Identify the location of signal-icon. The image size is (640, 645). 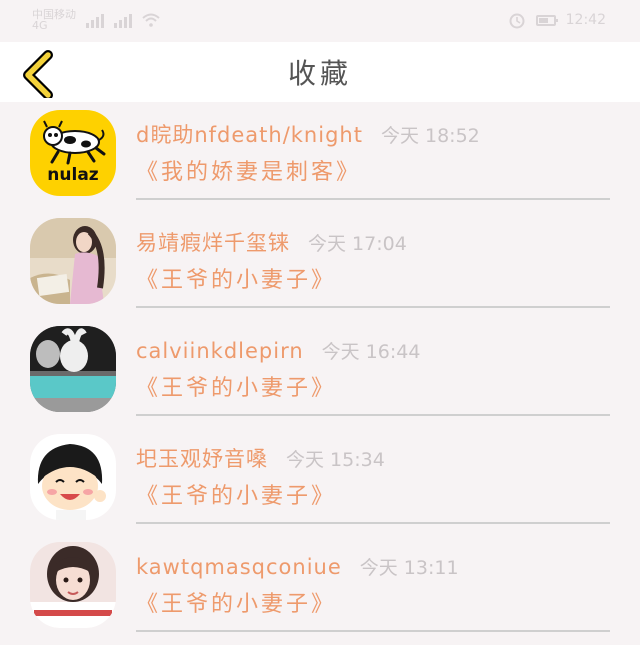
(95, 20).